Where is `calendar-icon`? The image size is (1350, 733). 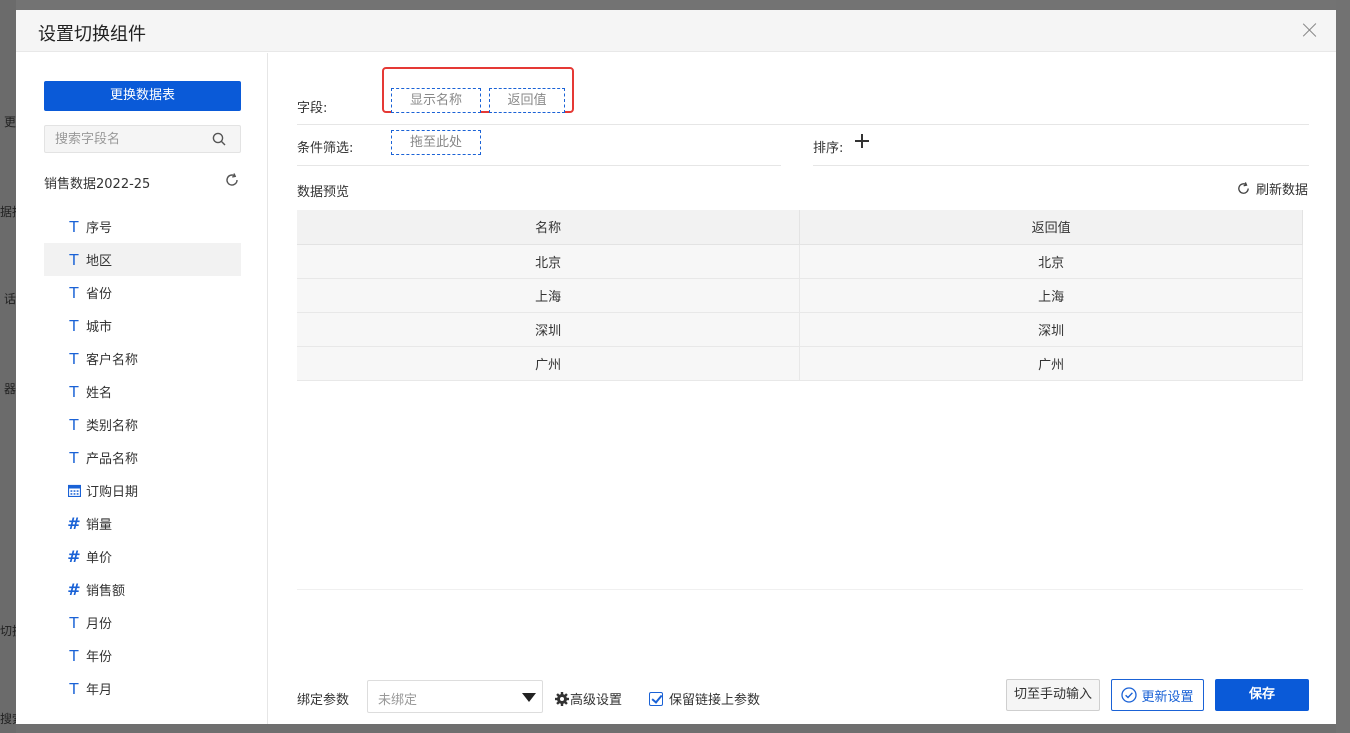
calendar-icon is located at coordinates (74, 491).